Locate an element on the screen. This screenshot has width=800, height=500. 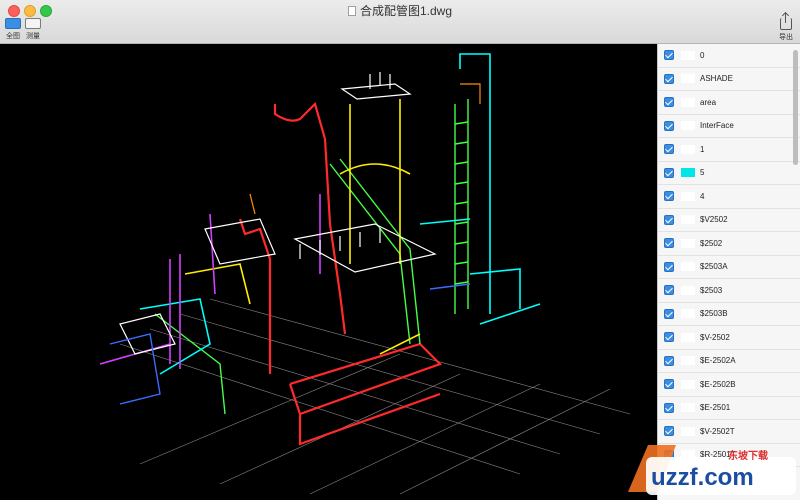
layer-row: $E-2502B is located at coordinates (729, 385).